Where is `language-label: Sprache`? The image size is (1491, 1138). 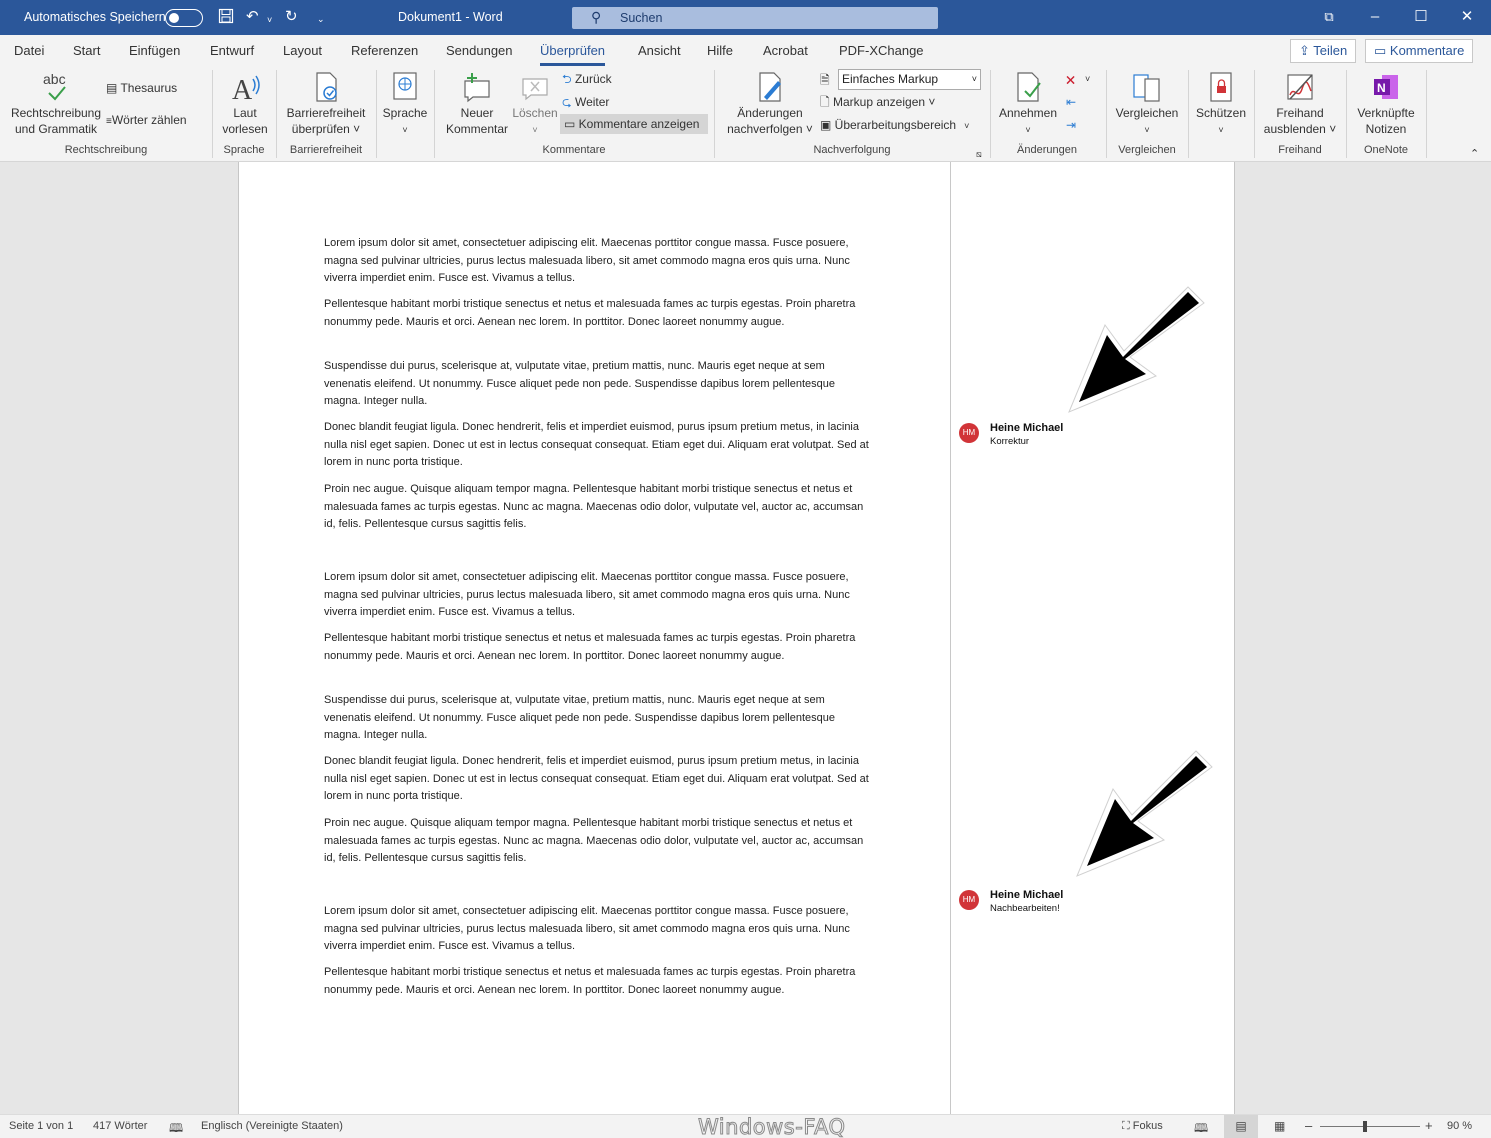
language-label: Sprache is located at coordinates (405, 113).